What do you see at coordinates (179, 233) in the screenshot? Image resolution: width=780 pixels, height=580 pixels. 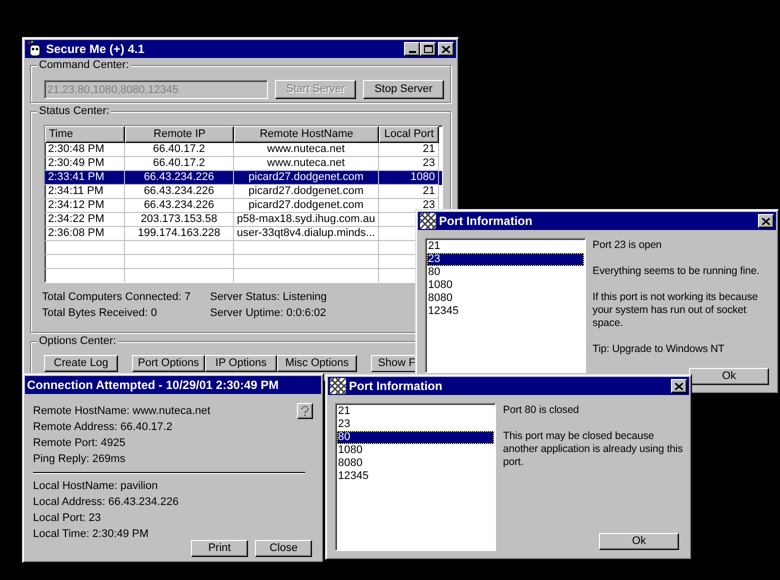 I see `table-cell: 199.174.163.228` at bounding box center [179, 233].